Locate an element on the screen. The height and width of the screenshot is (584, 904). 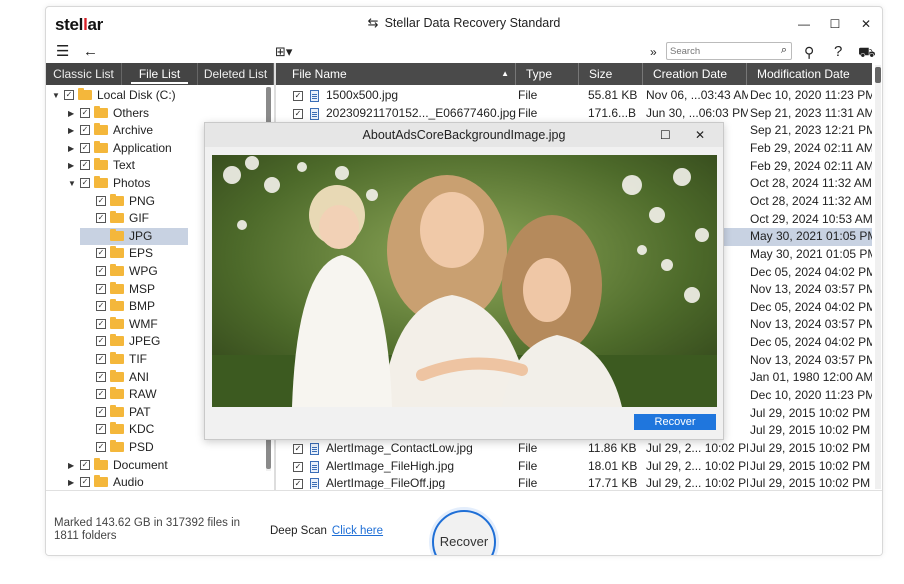
tree-item: ✓ EPS is located at coordinates (118, 253).